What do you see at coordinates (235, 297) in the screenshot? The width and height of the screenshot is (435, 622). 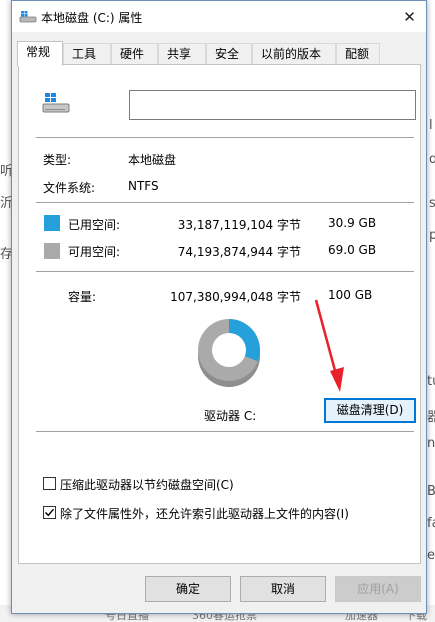 I see `capacity-bytes: 107,380,994,048 字节` at bounding box center [235, 297].